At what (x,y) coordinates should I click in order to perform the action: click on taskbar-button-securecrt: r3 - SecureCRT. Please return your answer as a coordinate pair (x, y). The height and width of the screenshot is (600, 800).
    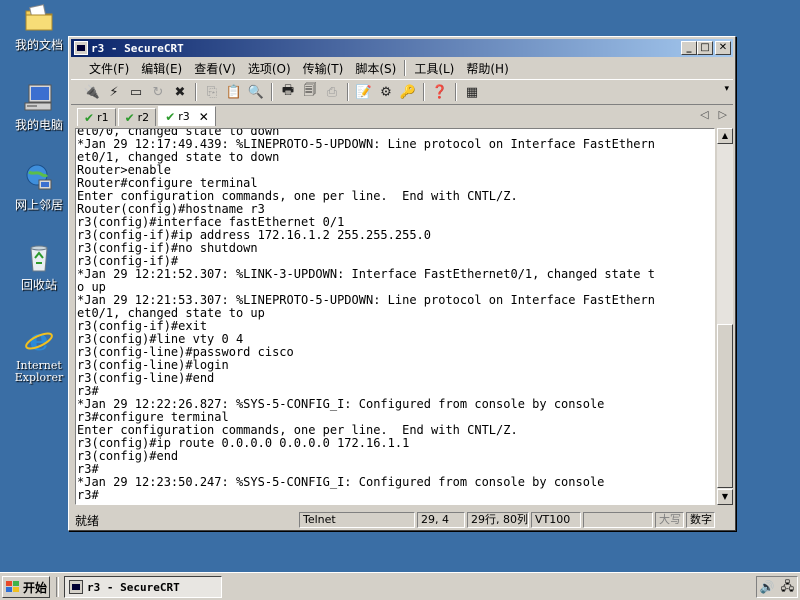
    Looking at the image, I should click on (143, 587).